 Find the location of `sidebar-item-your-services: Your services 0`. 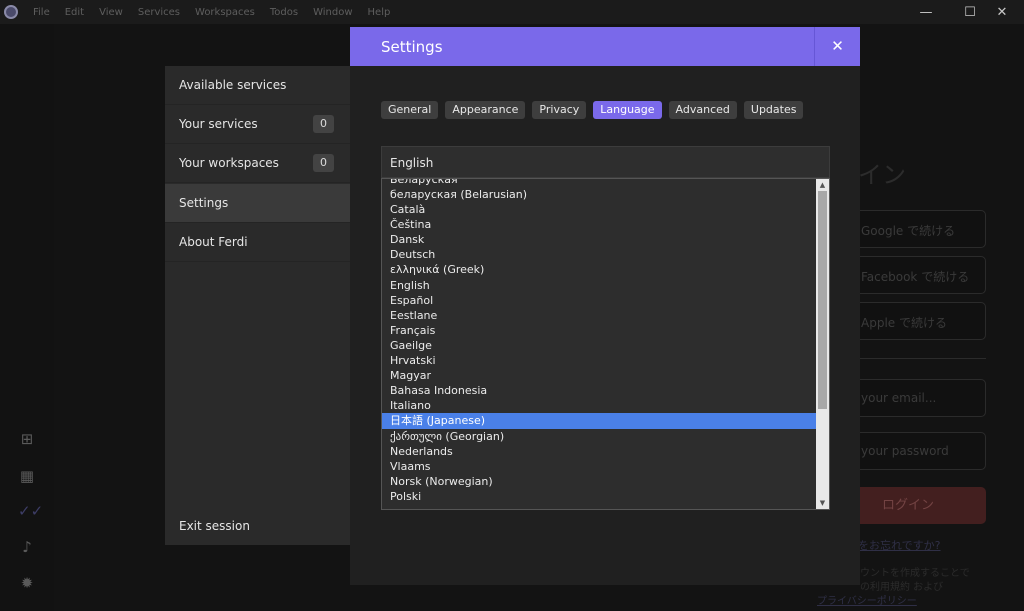

sidebar-item-your-services: Your services 0 is located at coordinates (257, 124).